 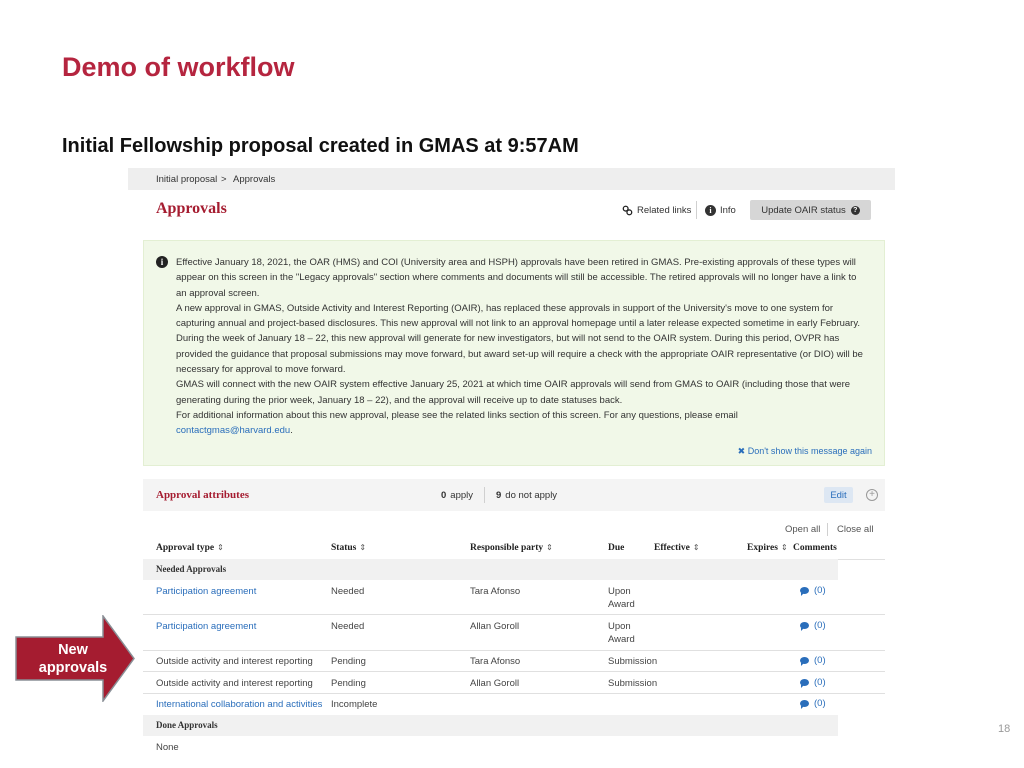 What do you see at coordinates (855, 529) in the screenshot?
I see `close-all-link: Close all` at bounding box center [855, 529].